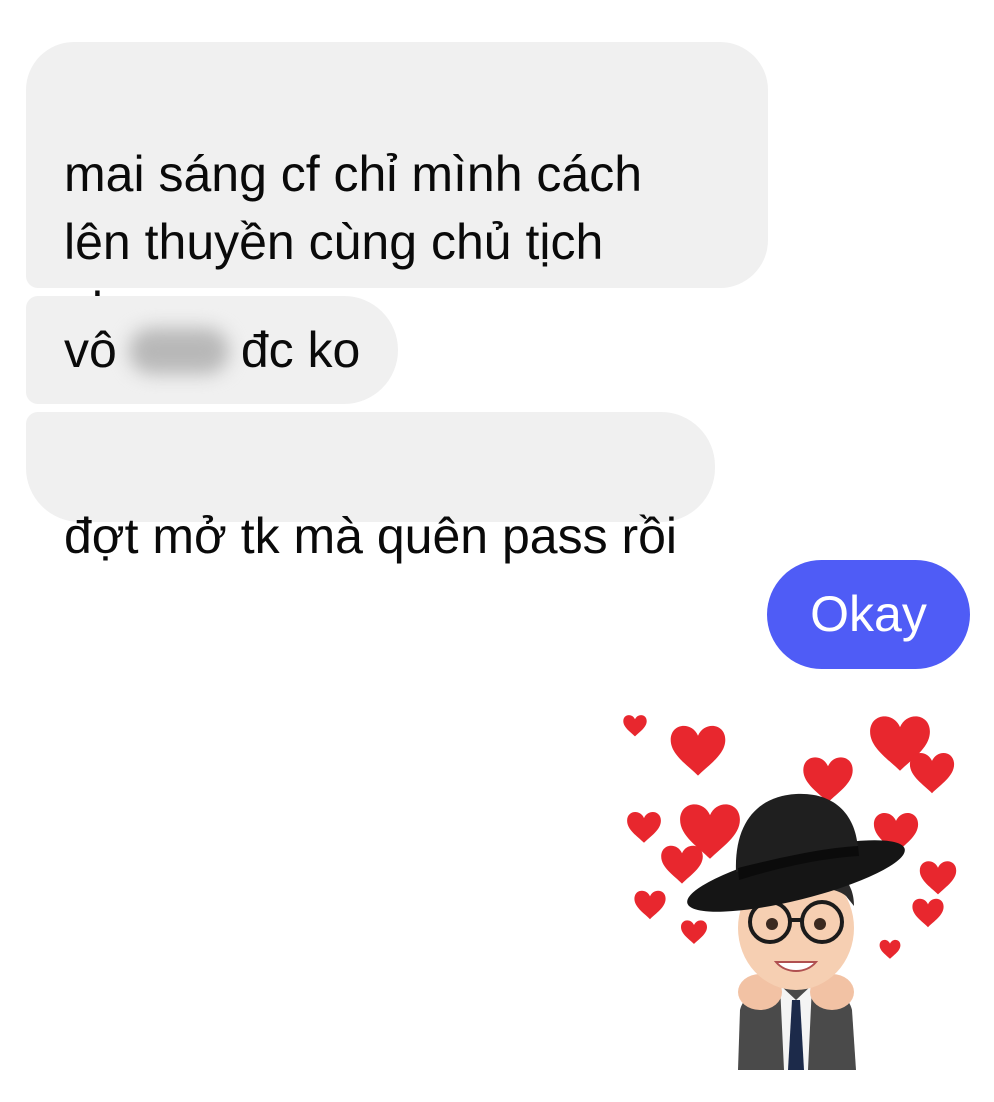 This screenshot has width=994, height=1102. I want to click on message-text: vô, so click(90, 350).